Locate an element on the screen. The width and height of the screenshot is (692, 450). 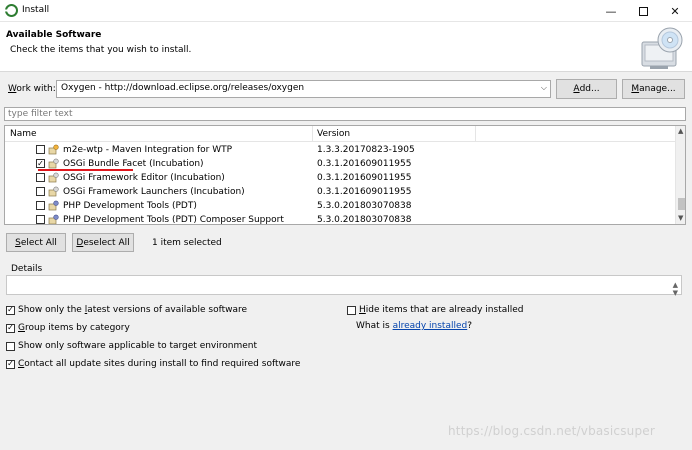
page-title: Available Software is located at coordinates (54, 35).